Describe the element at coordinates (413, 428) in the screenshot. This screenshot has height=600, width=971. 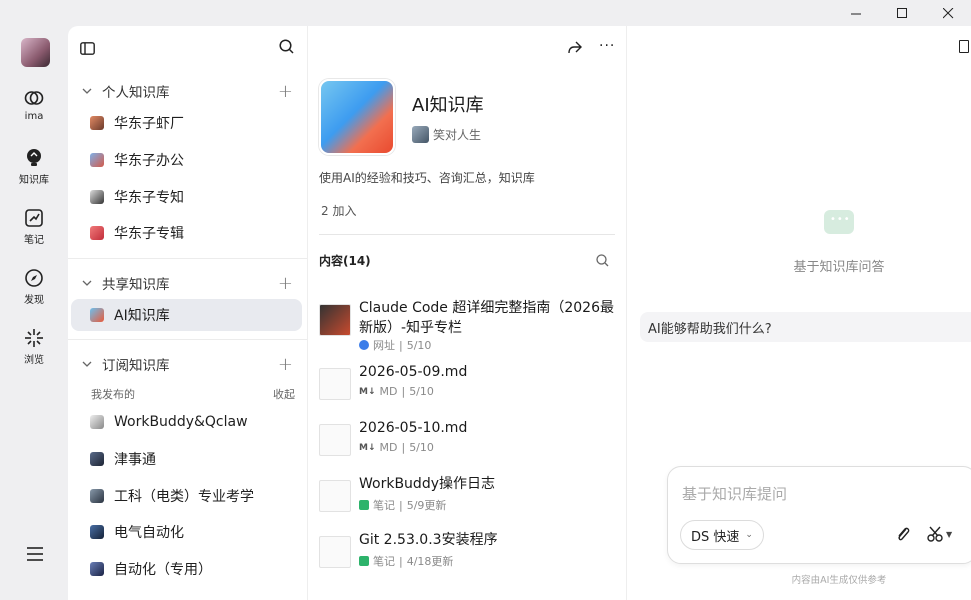
I see `document-title: 2026-05-10.md` at that location.